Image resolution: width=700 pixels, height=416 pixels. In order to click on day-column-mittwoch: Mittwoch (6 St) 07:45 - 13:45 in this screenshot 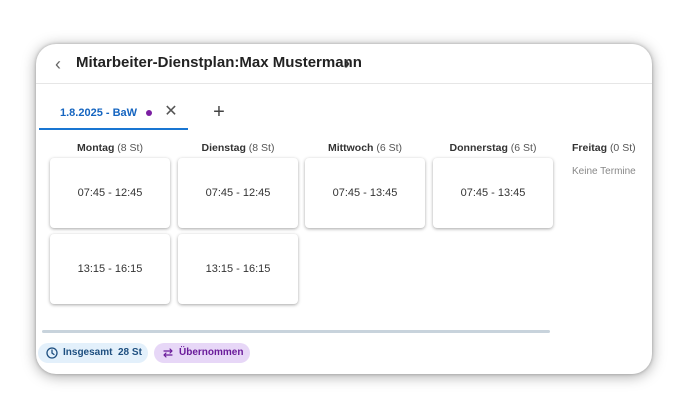, I will do `click(365, 184)`.